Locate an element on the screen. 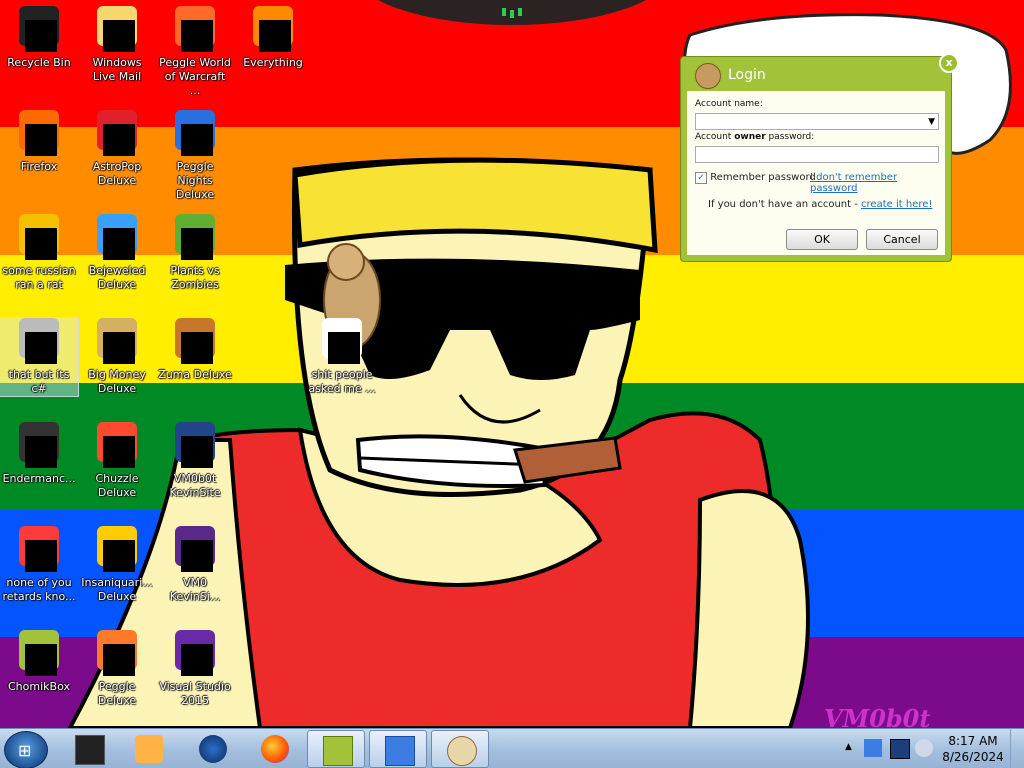 The height and width of the screenshot is (768, 1024). desktop-icon: Firefox is located at coordinates (39, 142).